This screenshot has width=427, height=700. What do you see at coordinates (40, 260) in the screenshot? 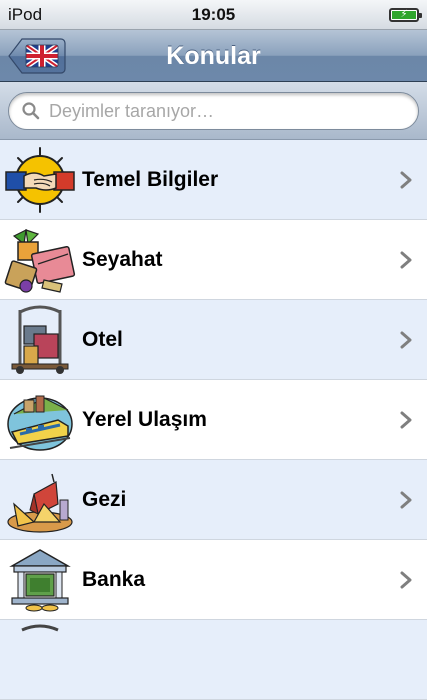
I see `travel-luggage-icon` at bounding box center [40, 260].